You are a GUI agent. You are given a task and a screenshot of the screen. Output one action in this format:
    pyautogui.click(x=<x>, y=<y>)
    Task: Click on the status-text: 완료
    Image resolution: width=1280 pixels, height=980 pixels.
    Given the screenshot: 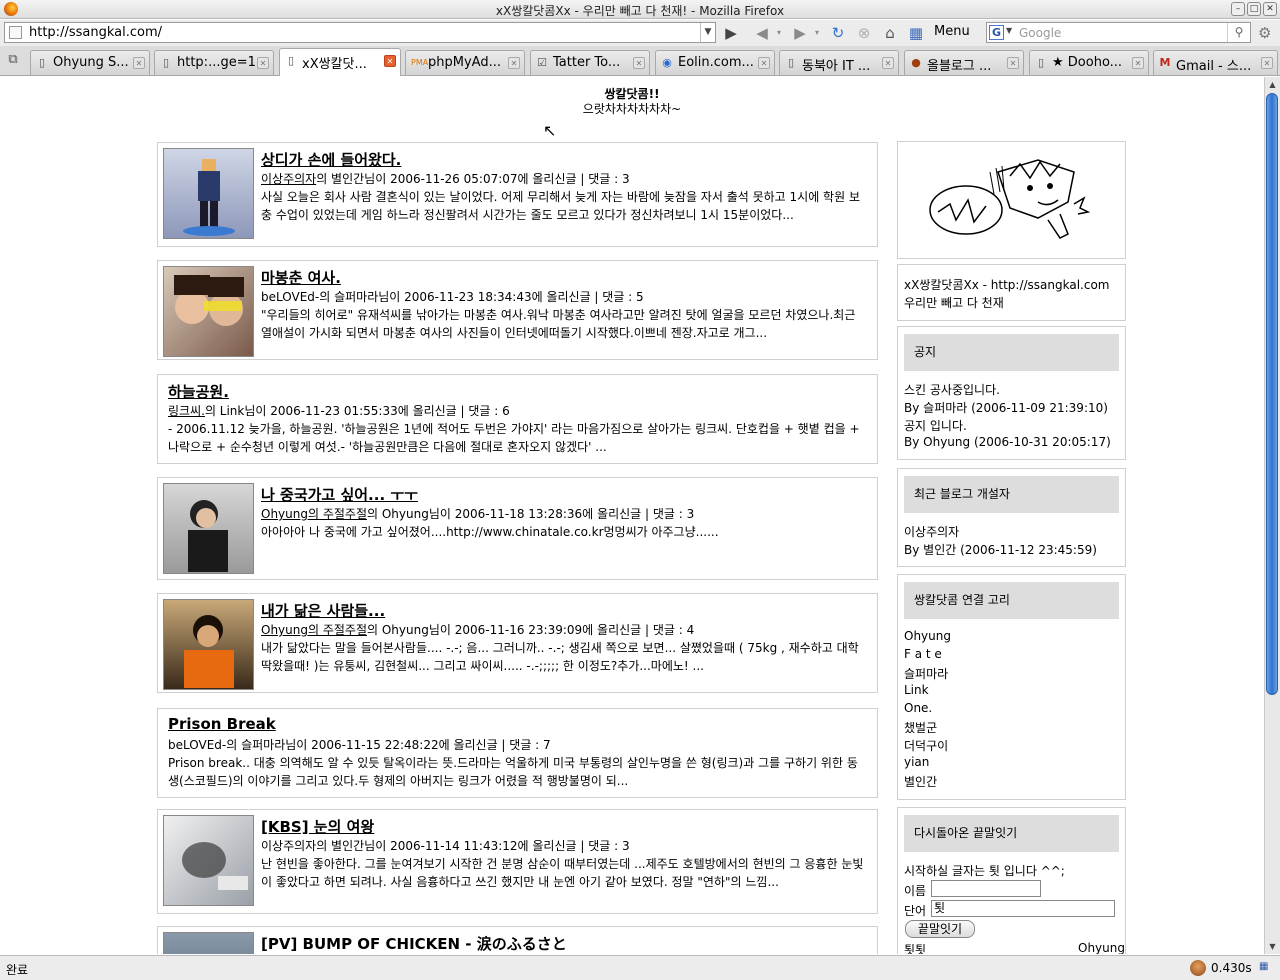 What is the action you would take?
    pyautogui.click(x=17, y=970)
    